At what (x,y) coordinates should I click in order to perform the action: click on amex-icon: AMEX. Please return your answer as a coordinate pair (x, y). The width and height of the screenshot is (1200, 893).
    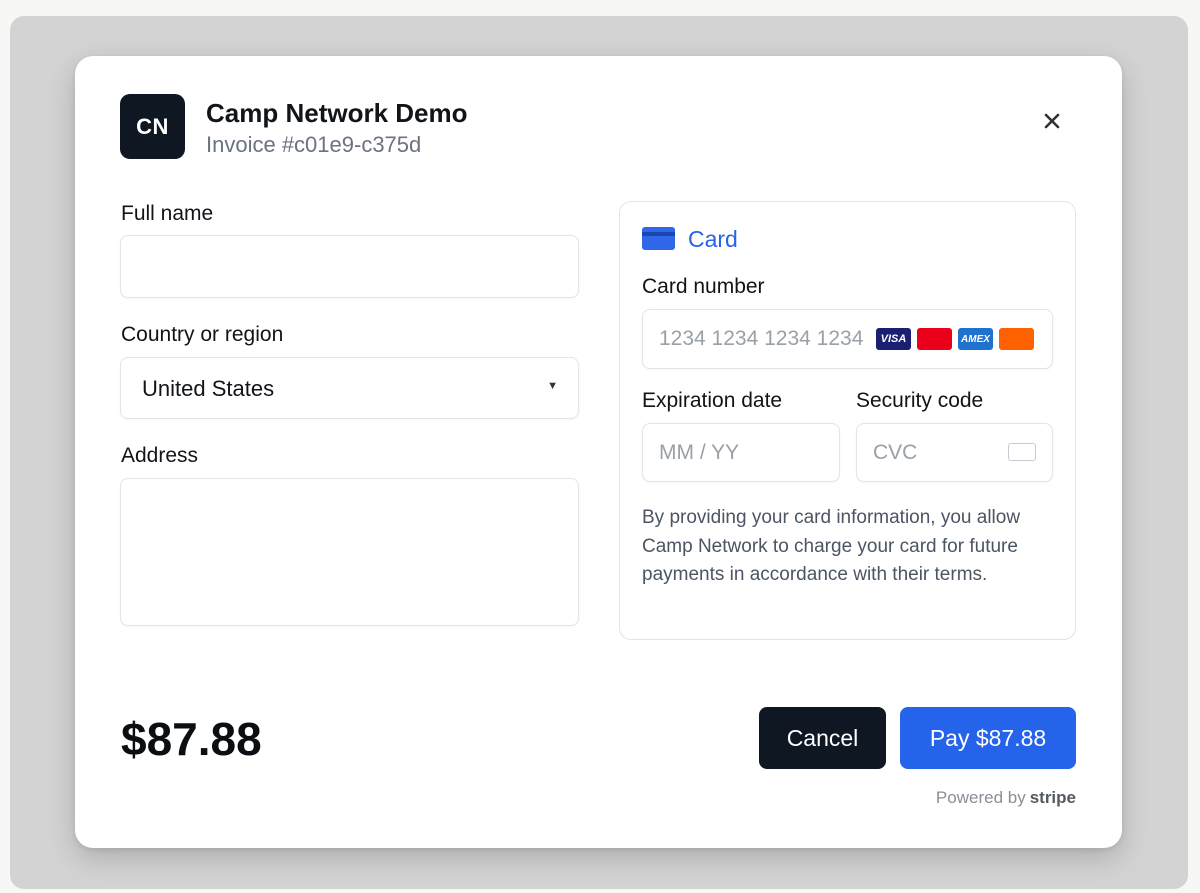
    Looking at the image, I should click on (975, 339).